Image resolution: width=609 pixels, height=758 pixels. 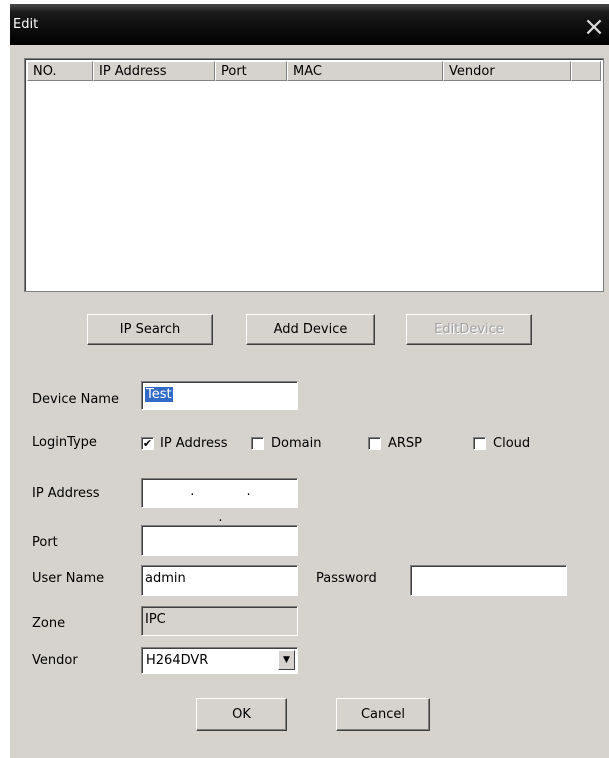 I want to click on ip-search-button: IP Search, so click(x=150, y=329).